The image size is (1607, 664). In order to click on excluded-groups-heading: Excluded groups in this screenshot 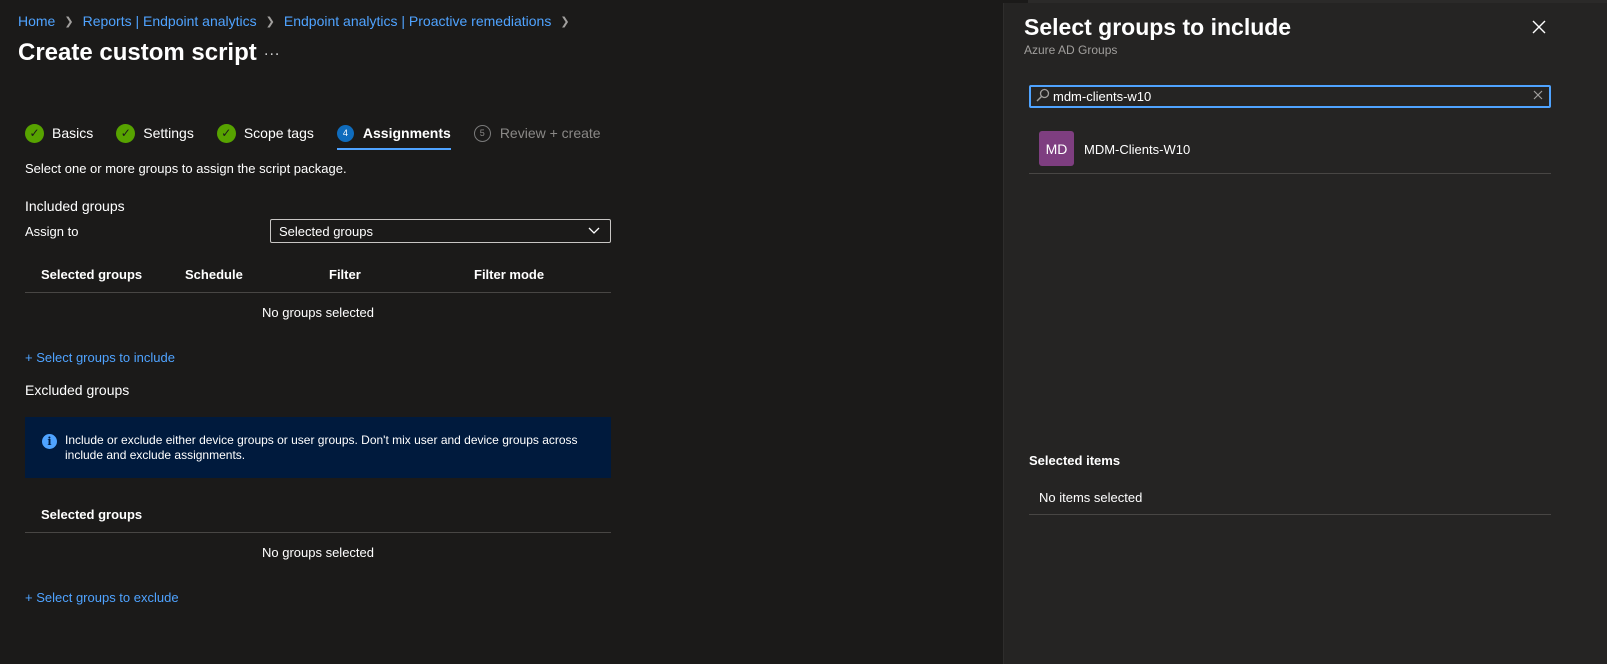, I will do `click(77, 390)`.